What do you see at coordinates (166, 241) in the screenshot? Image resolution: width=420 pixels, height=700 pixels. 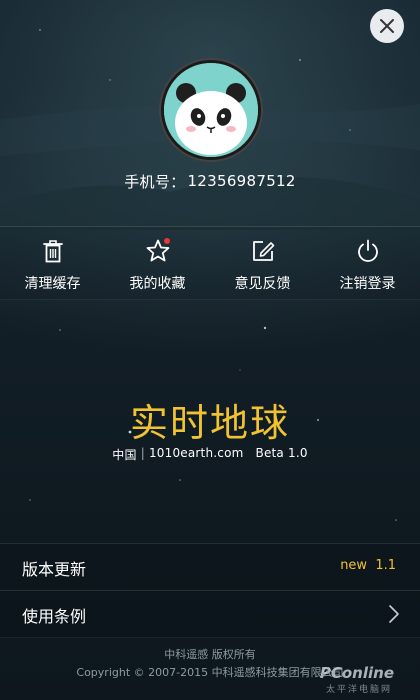 I see `notification-badge` at bounding box center [166, 241].